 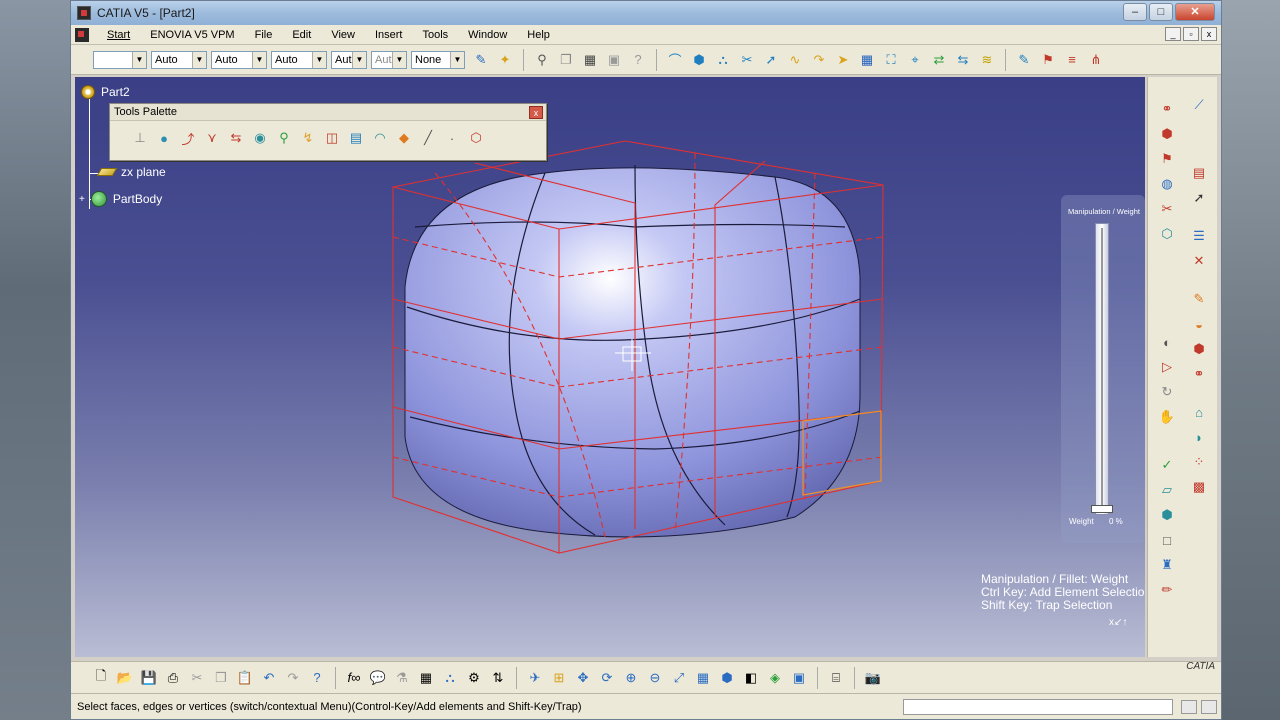 I want to click on document-icon, so click(x=82, y=34).